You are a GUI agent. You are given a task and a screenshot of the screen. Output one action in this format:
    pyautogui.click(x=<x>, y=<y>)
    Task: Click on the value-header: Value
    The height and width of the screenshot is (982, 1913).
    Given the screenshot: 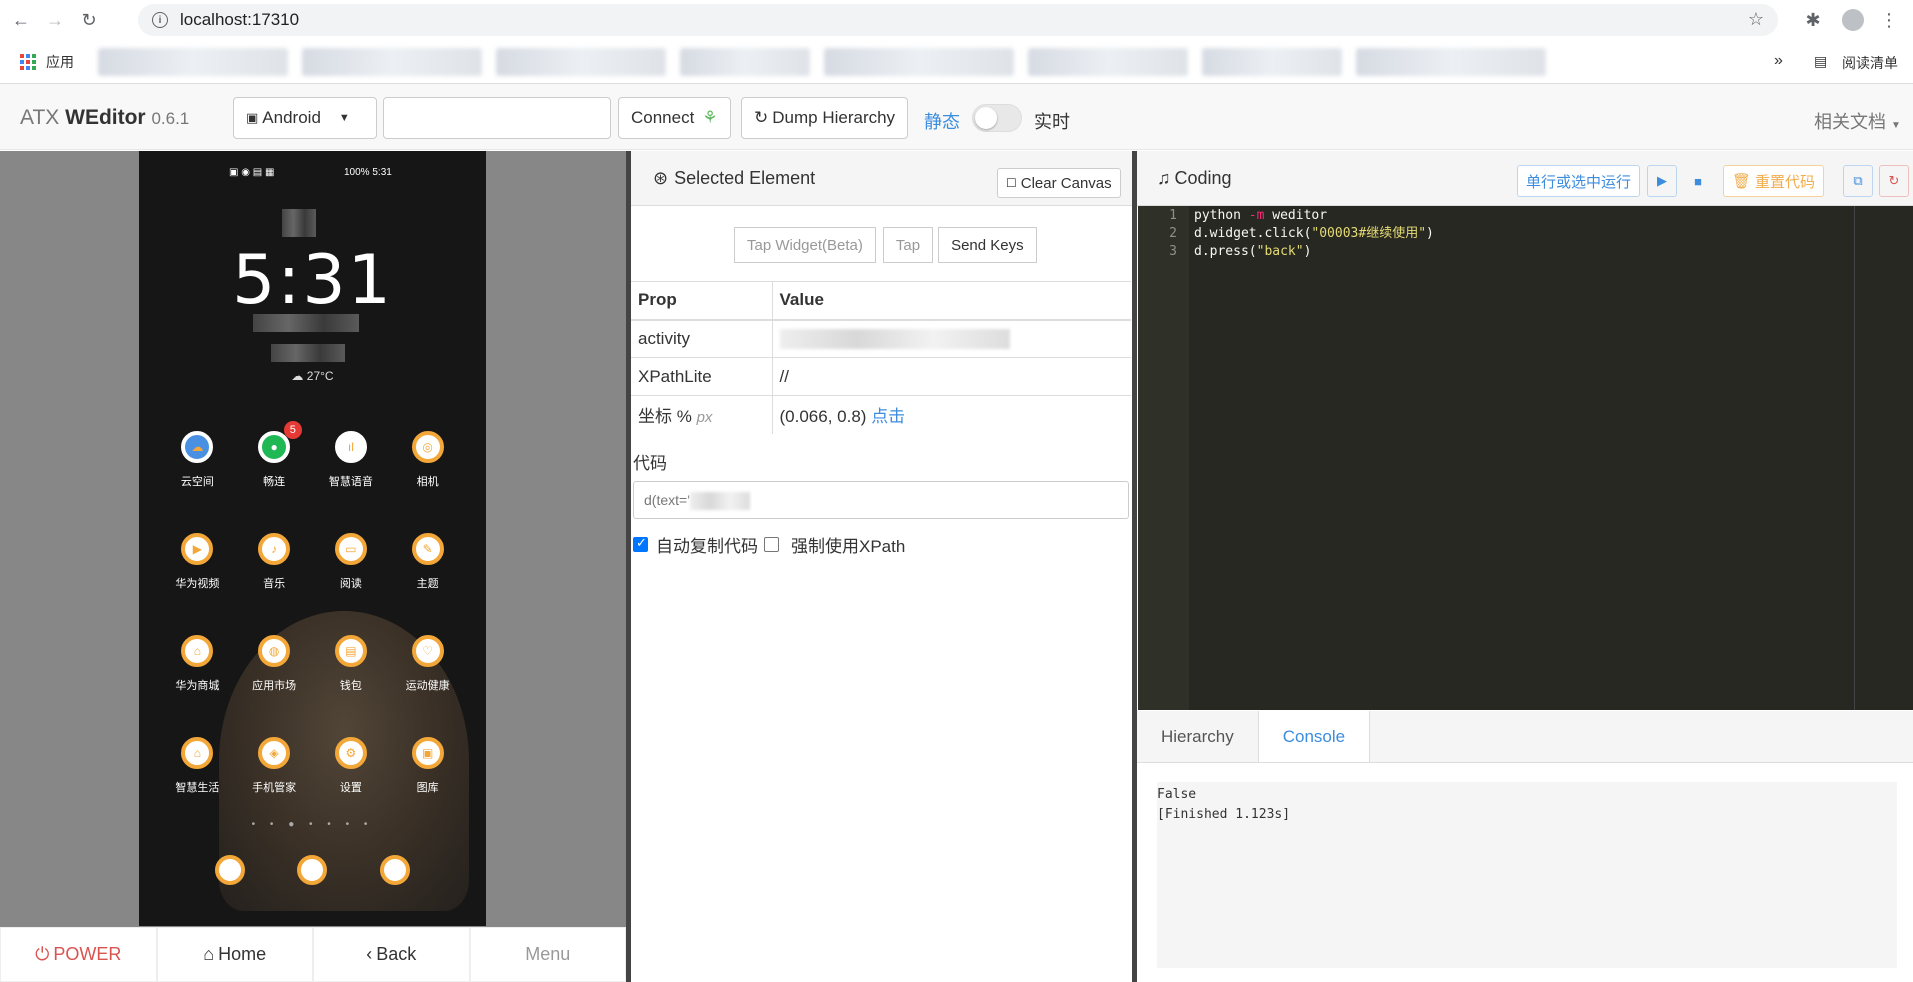 What is the action you would take?
    pyautogui.click(x=951, y=301)
    